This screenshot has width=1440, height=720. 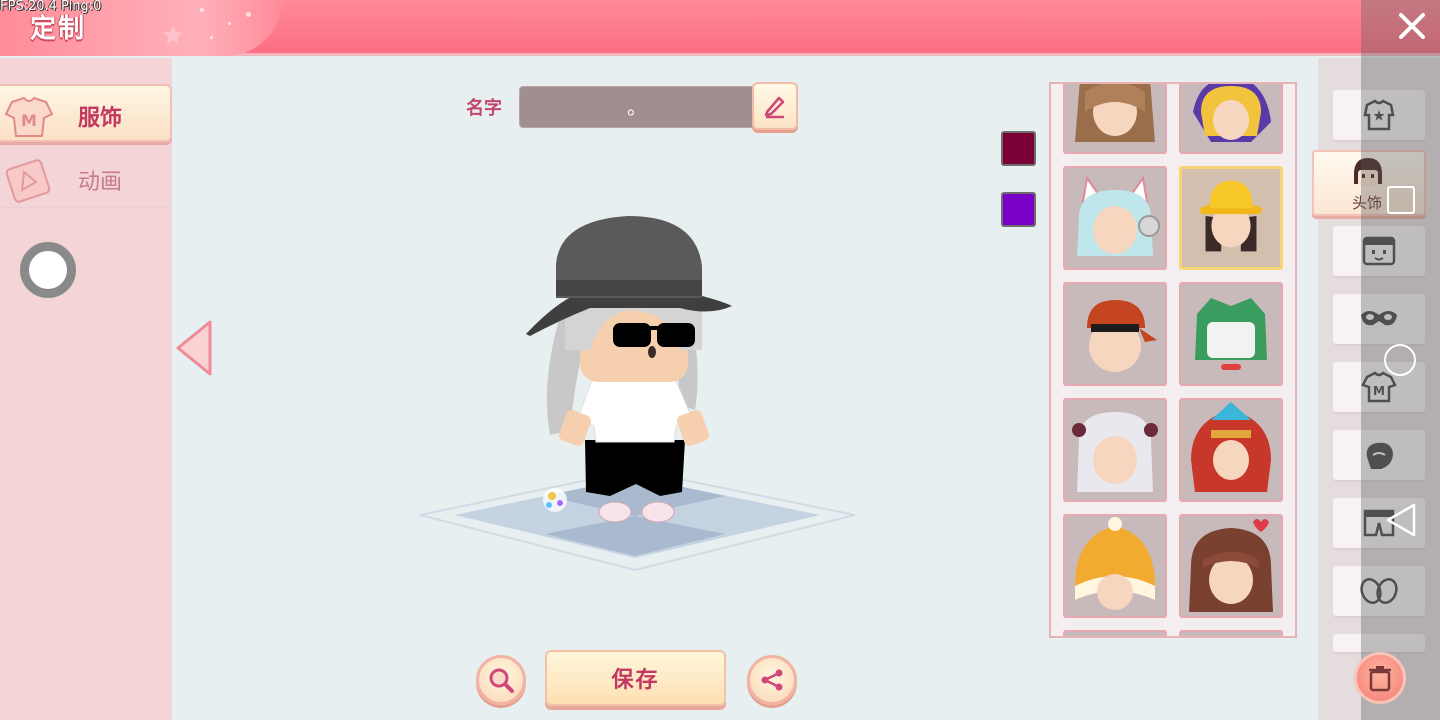 I want to click on item-blonde-witch-hat, so click(x=1231, y=119).